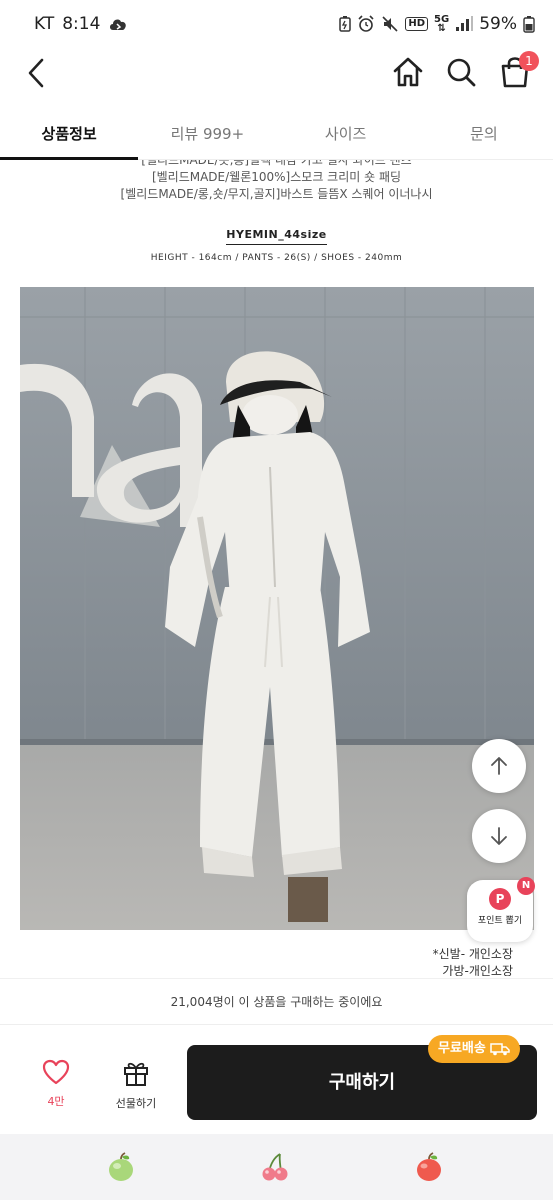 Image resolution: width=553 pixels, height=1200 pixels. What do you see at coordinates (56, 1101) in the screenshot?
I see `like-count: 4만` at bounding box center [56, 1101].